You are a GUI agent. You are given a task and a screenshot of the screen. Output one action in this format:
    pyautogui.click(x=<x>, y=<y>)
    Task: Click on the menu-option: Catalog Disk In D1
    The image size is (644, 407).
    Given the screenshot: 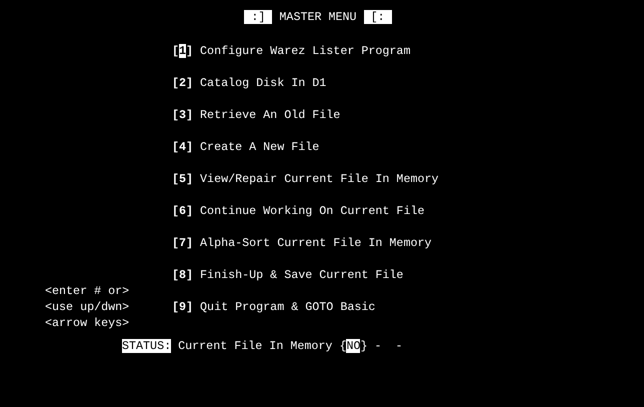 What is the action you would take?
    pyautogui.click(x=263, y=83)
    